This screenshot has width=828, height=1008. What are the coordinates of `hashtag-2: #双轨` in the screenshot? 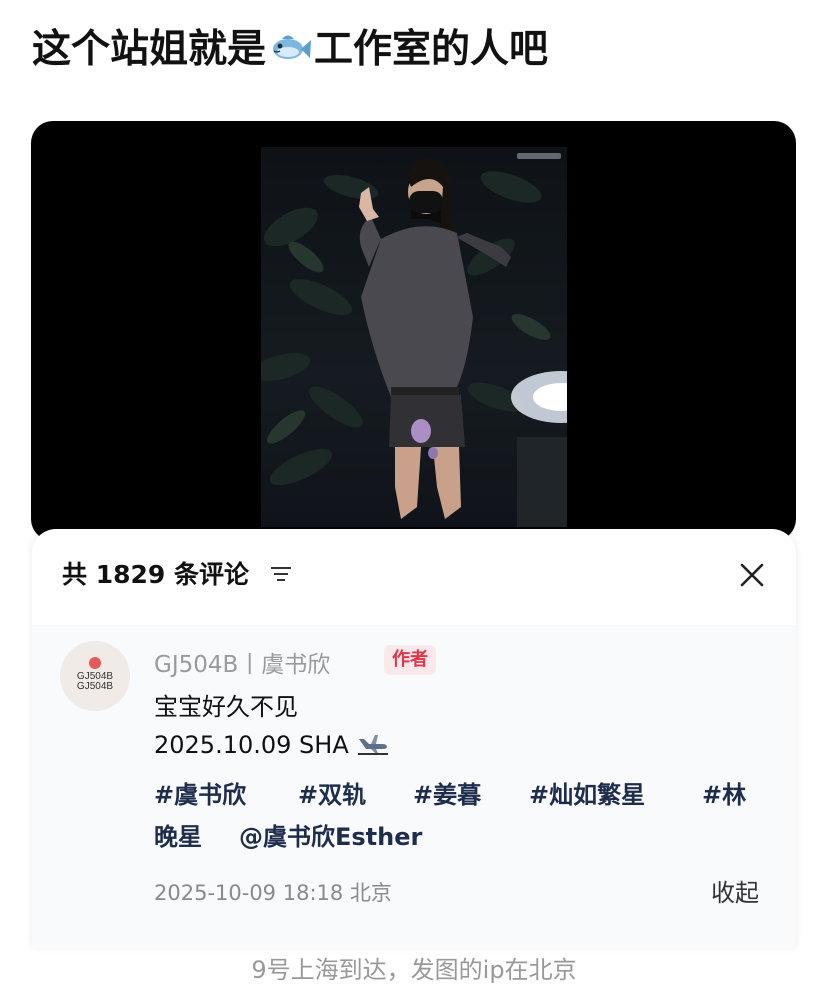 It's located at (332, 792).